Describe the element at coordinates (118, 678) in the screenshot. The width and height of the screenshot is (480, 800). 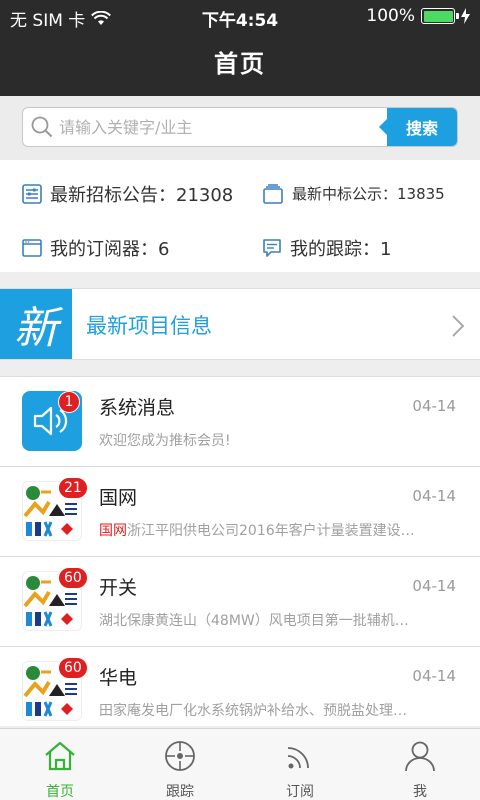
I see `message-title: 华电` at that location.